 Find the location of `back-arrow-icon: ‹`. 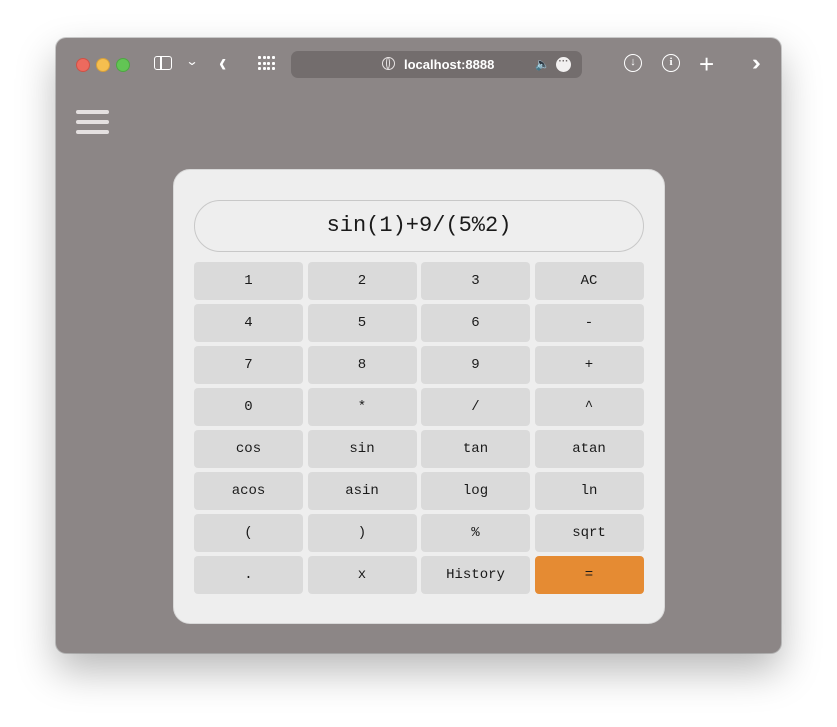

back-arrow-icon: ‹ is located at coordinates (222, 62).